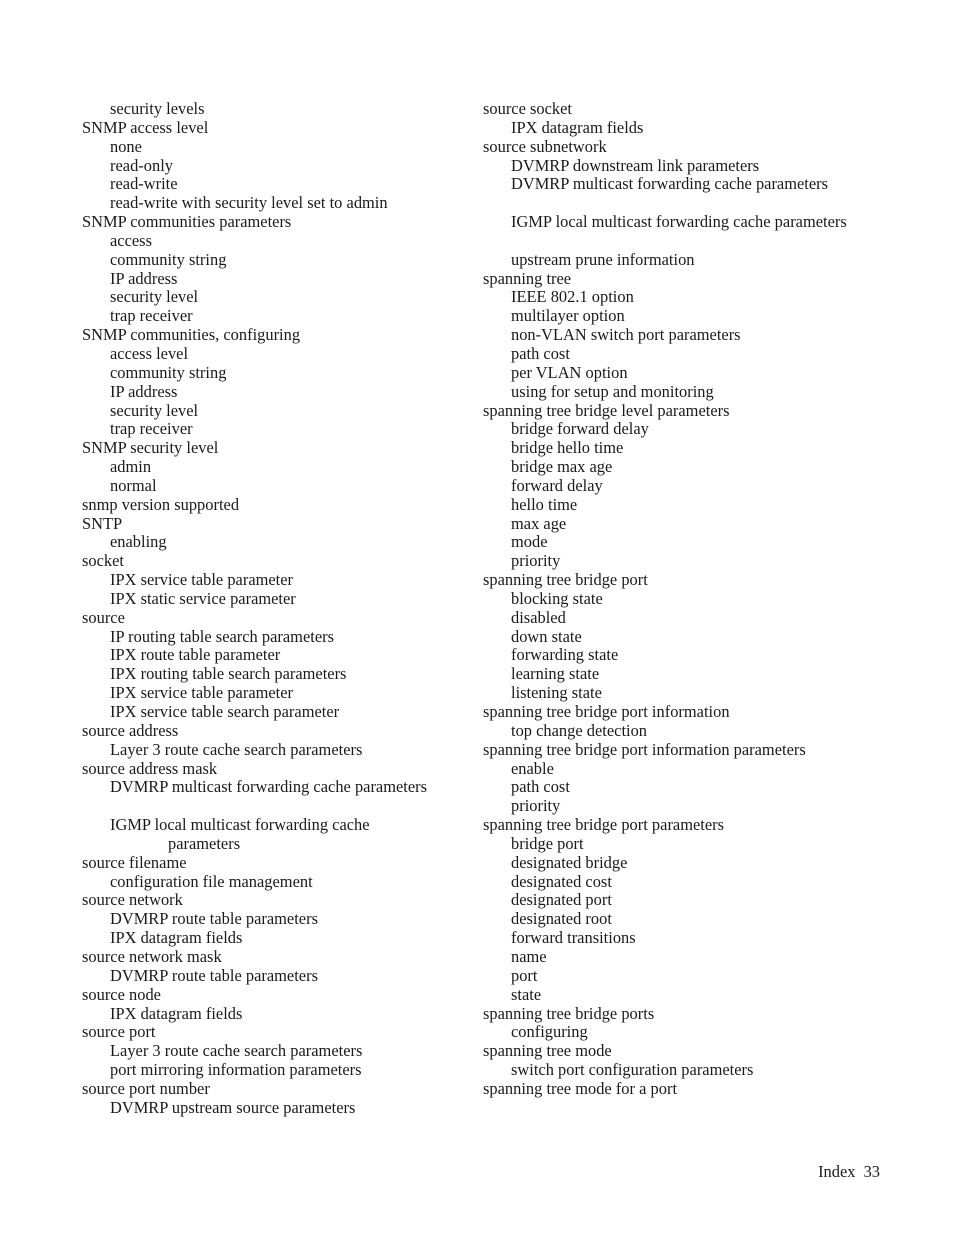 The height and width of the screenshot is (1235, 954). I want to click on index-entry: spanning tree bridge port information, so click(606, 711).